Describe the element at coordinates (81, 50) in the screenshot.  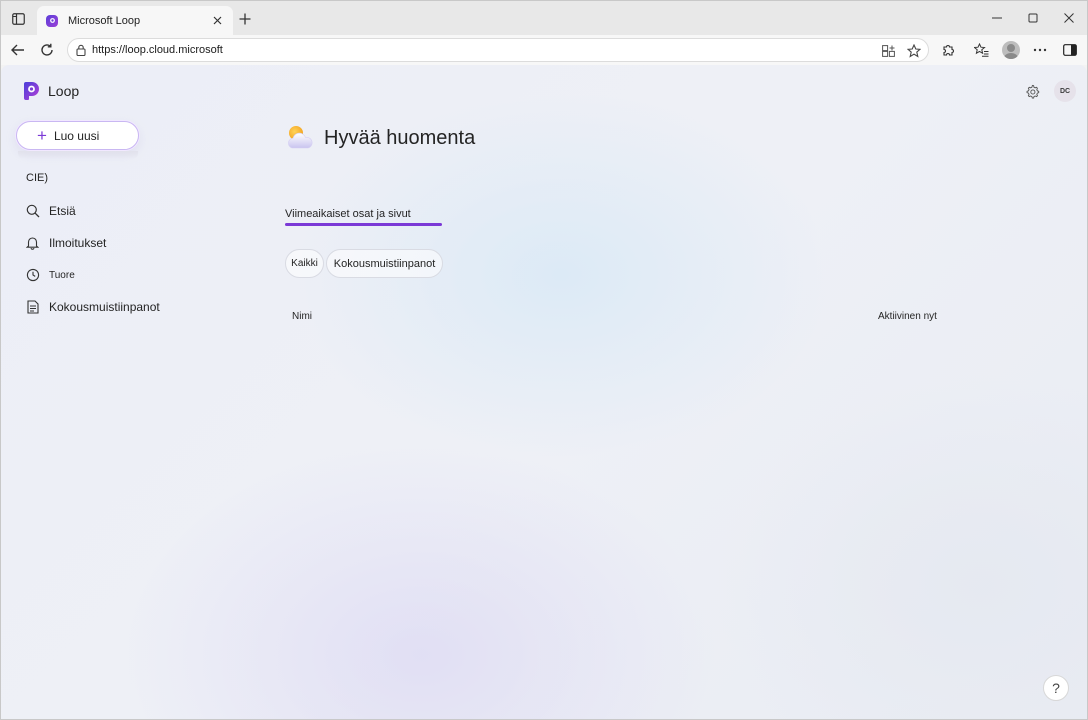
I see `lock-icon` at that location.